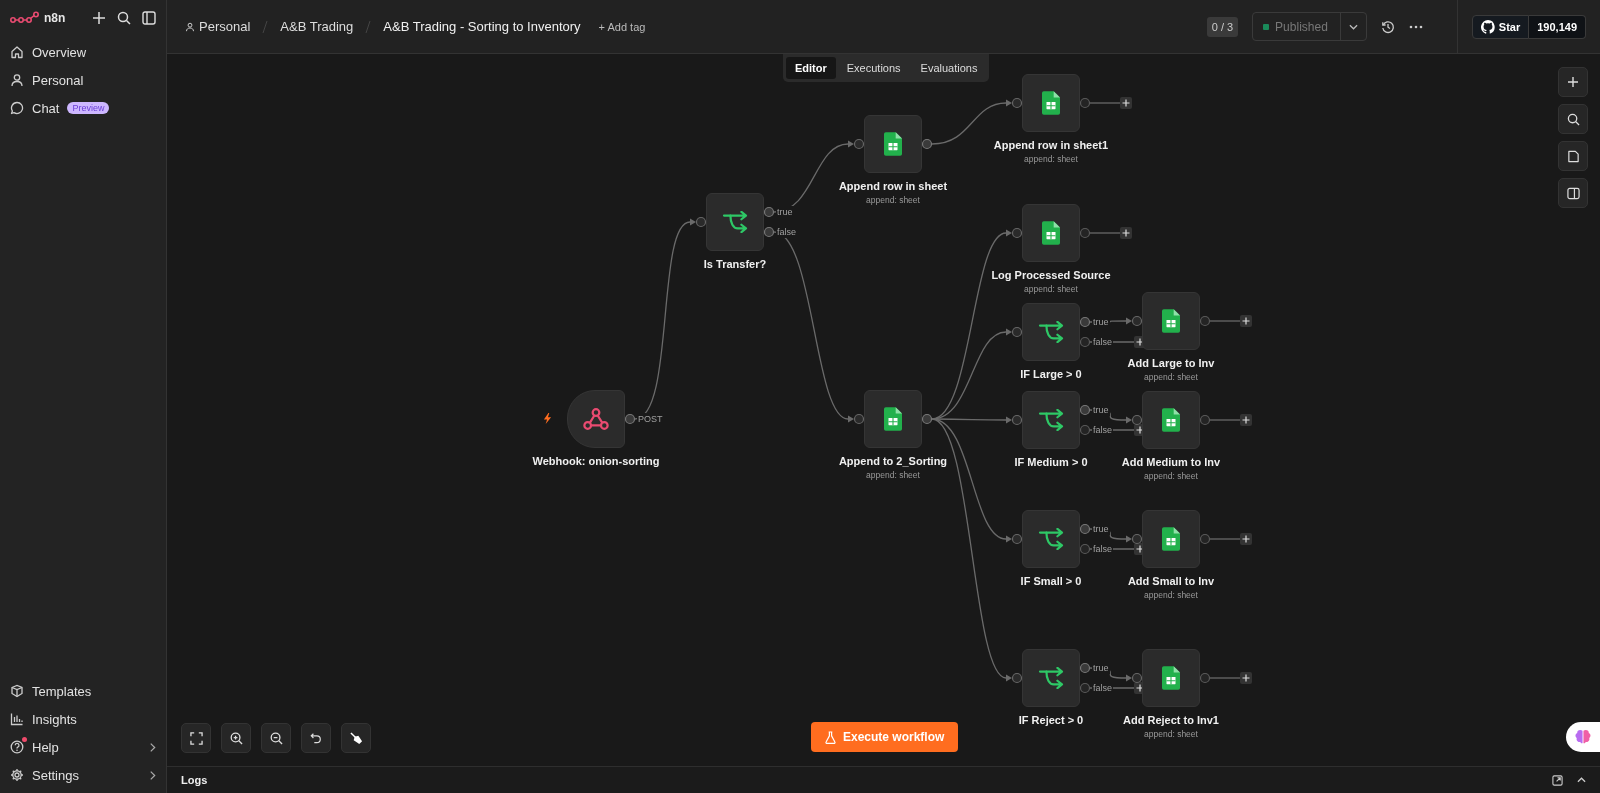 This screenshot has height=793, width=1600. Describe the element at coordinates (1171, 476) in the screenshot. I see `node-subtitle: append: sheet` at that location.